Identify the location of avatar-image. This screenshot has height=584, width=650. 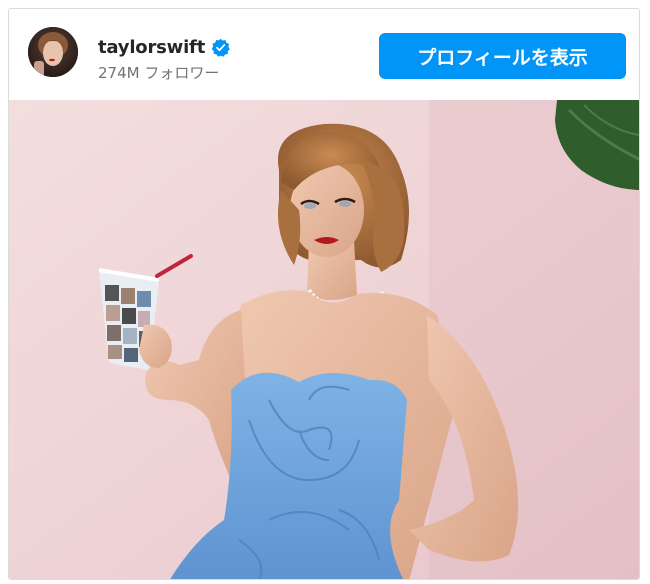
(53, 52).